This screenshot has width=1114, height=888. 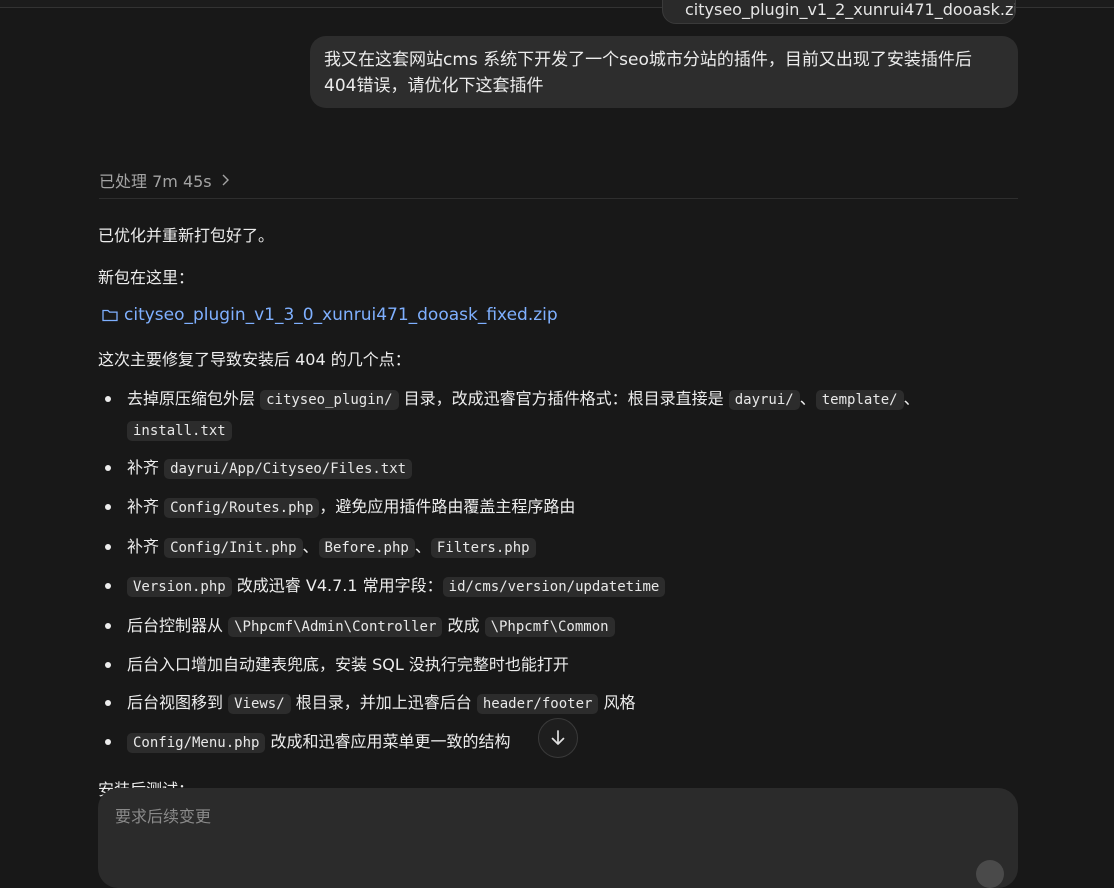 What do you see at coordinates (463, 625) in the screenshot?
I see `item-text: 改成` at bounding box center [463, 625].